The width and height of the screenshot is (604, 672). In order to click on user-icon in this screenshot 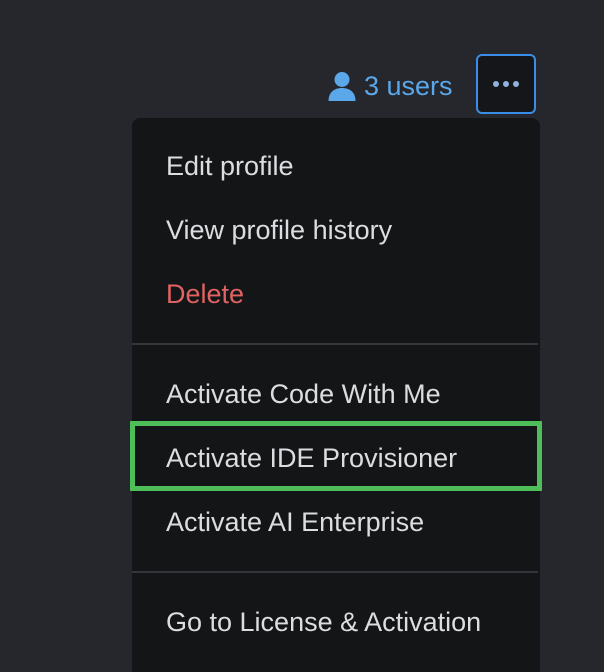, I will do `click(342, 86)`.